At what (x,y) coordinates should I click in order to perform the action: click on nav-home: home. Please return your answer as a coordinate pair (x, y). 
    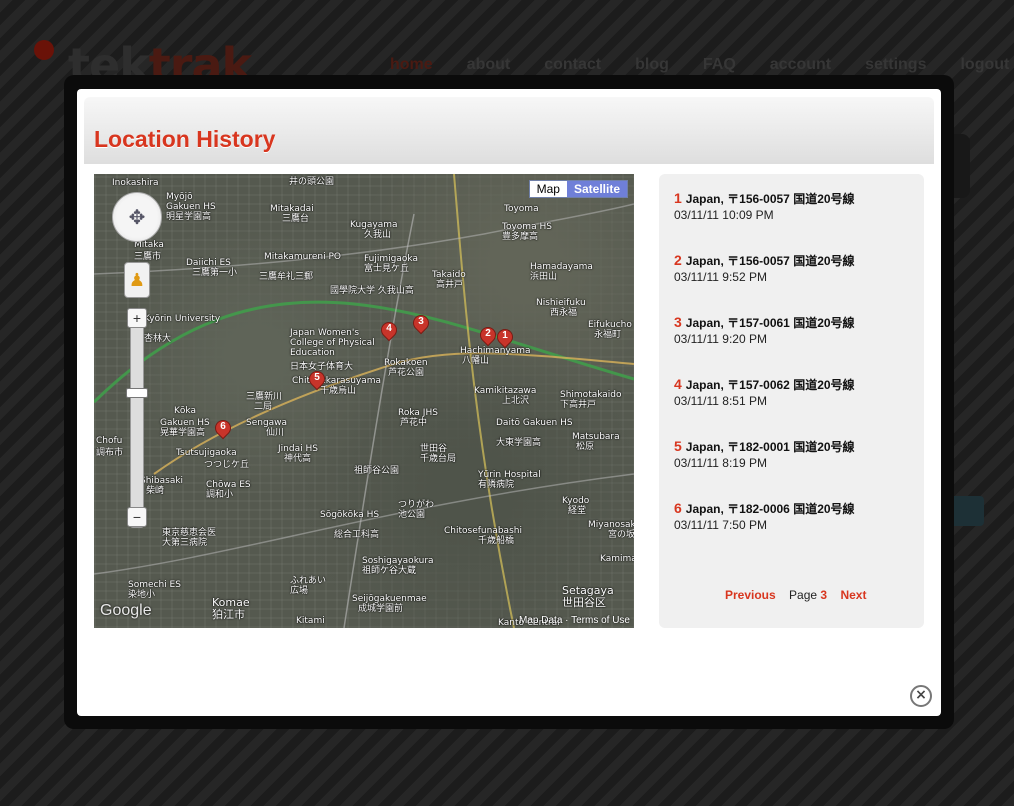
    Looking at the image, I should click on (411, 65).